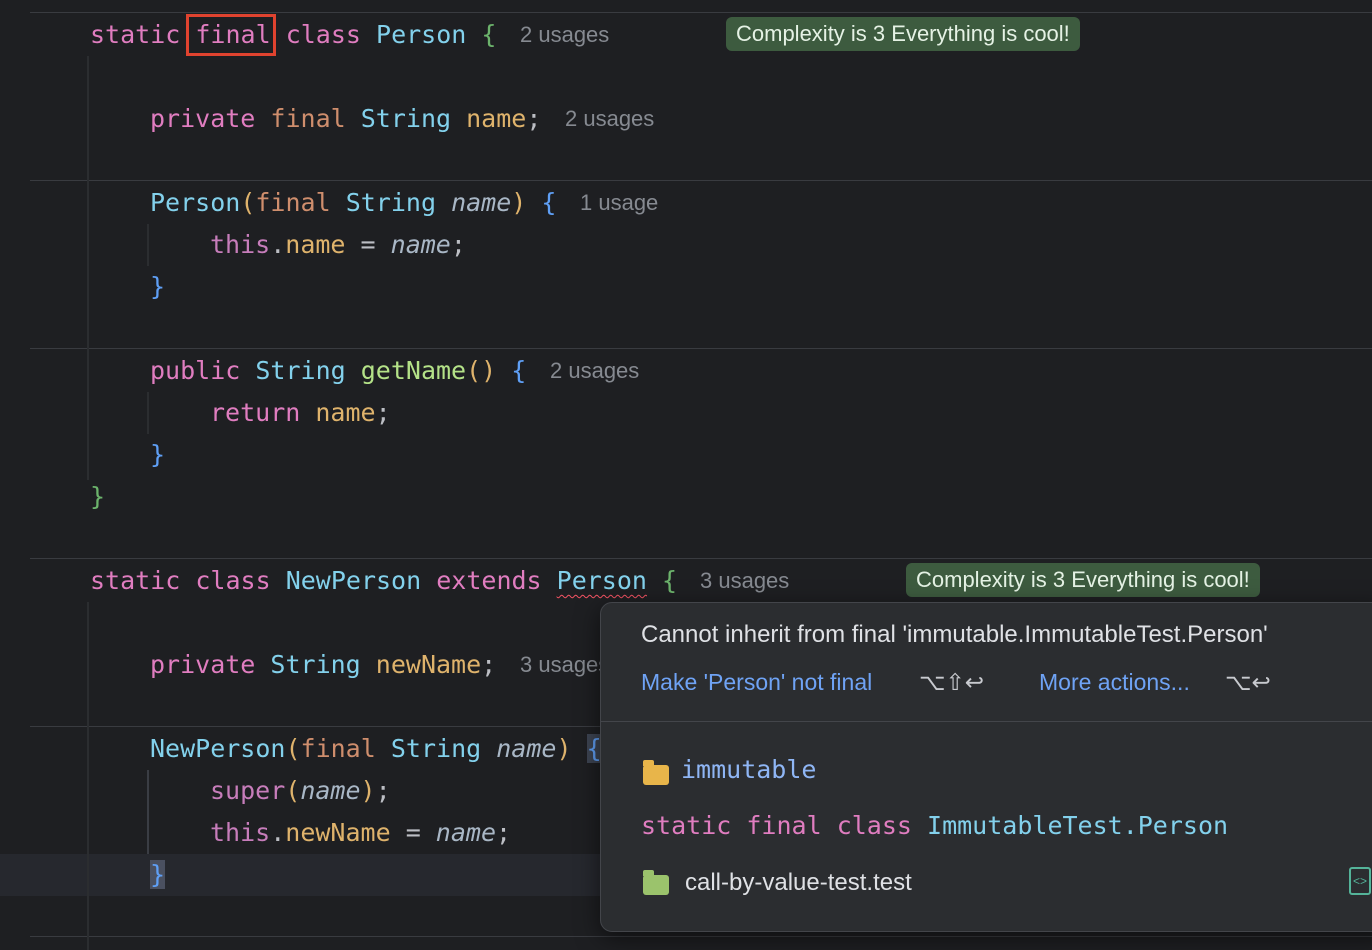 The height and width of the screenshot is (950, 1372). I want to click on code-line-ctor-body: this.name = name;, so click(338, 245).